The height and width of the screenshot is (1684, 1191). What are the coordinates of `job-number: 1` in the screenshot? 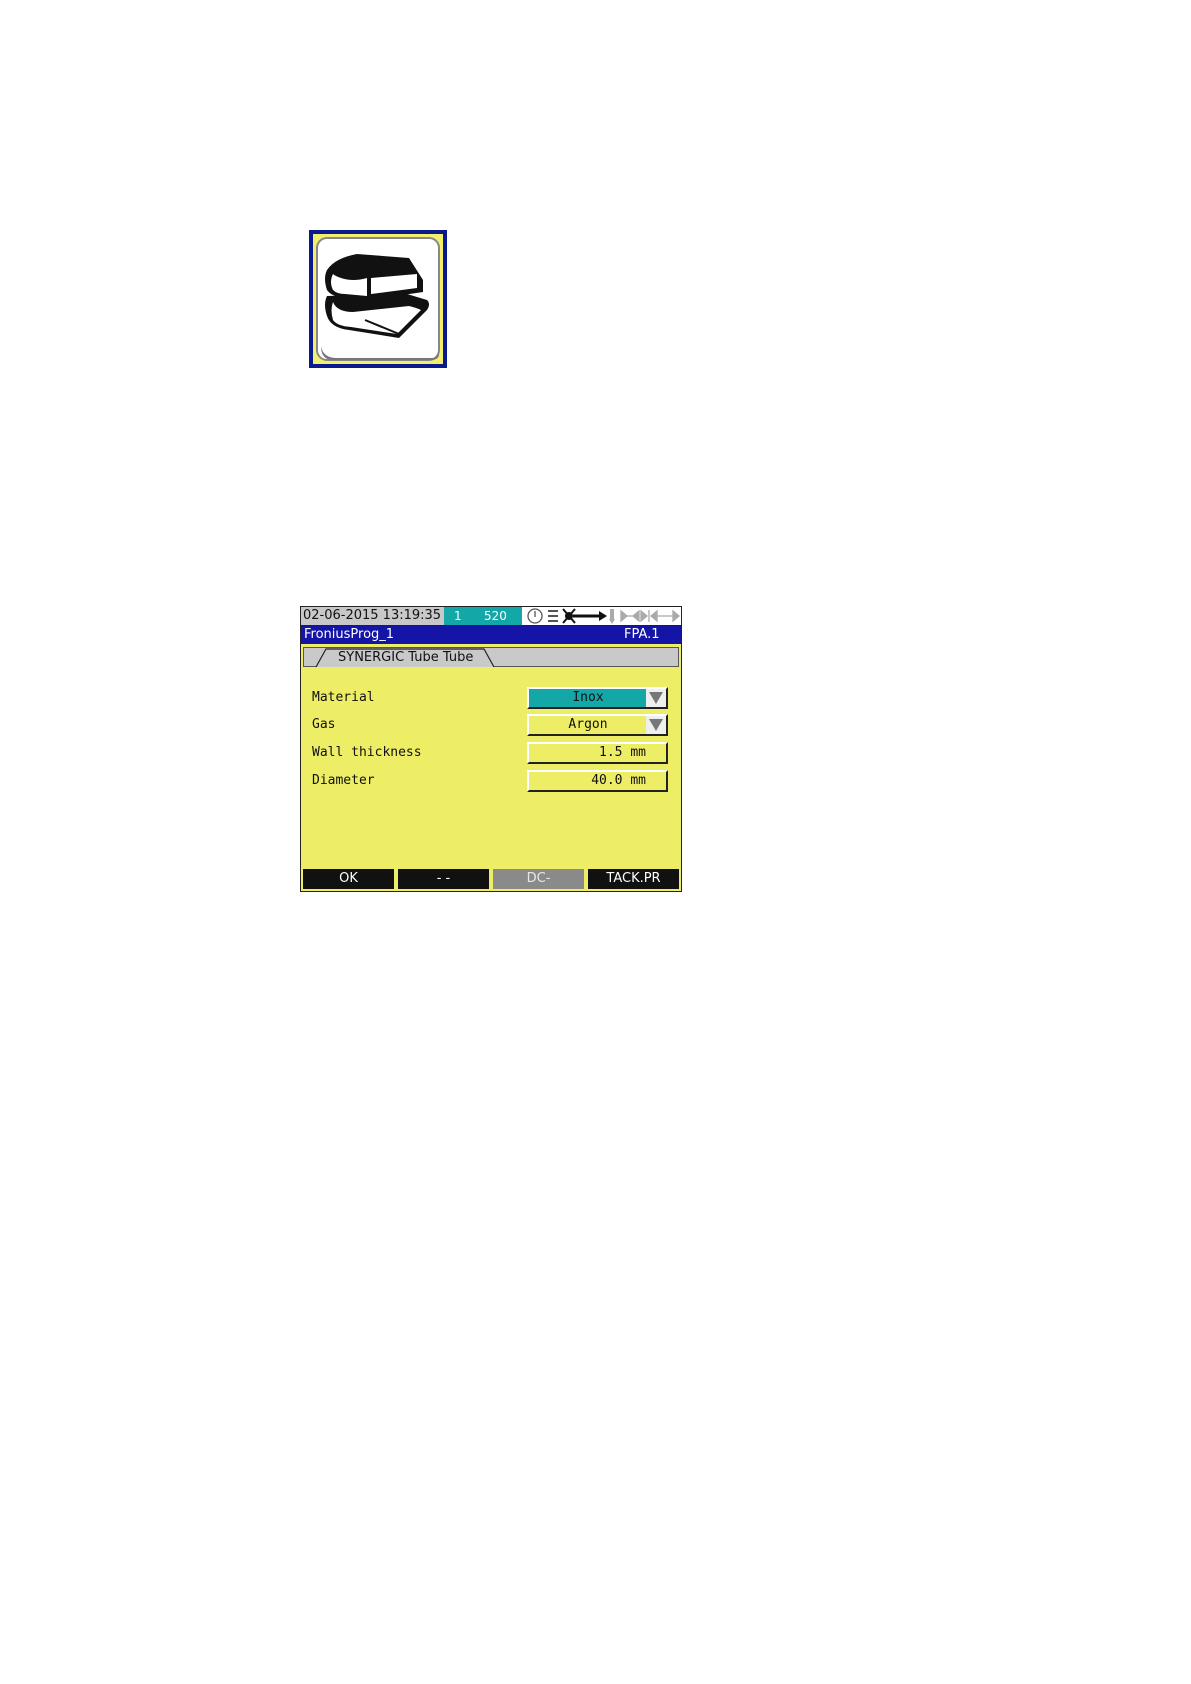 It's located at (458, 616).